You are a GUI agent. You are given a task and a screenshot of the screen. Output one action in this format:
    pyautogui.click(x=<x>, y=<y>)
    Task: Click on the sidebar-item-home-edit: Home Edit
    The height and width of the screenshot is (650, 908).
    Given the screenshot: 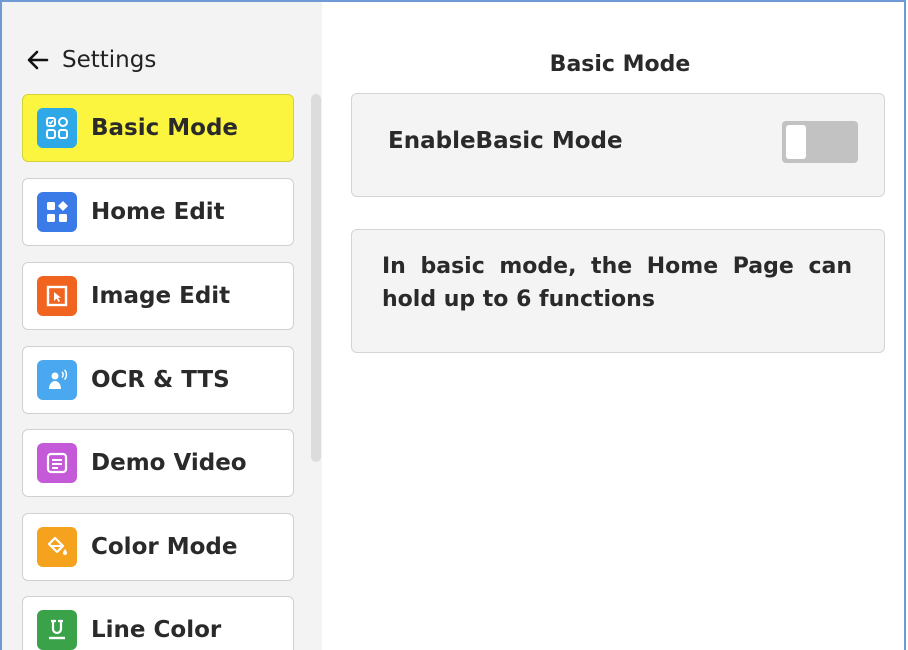 What is the action you would take?
    pyautogui.click(x=158, y=212)
    